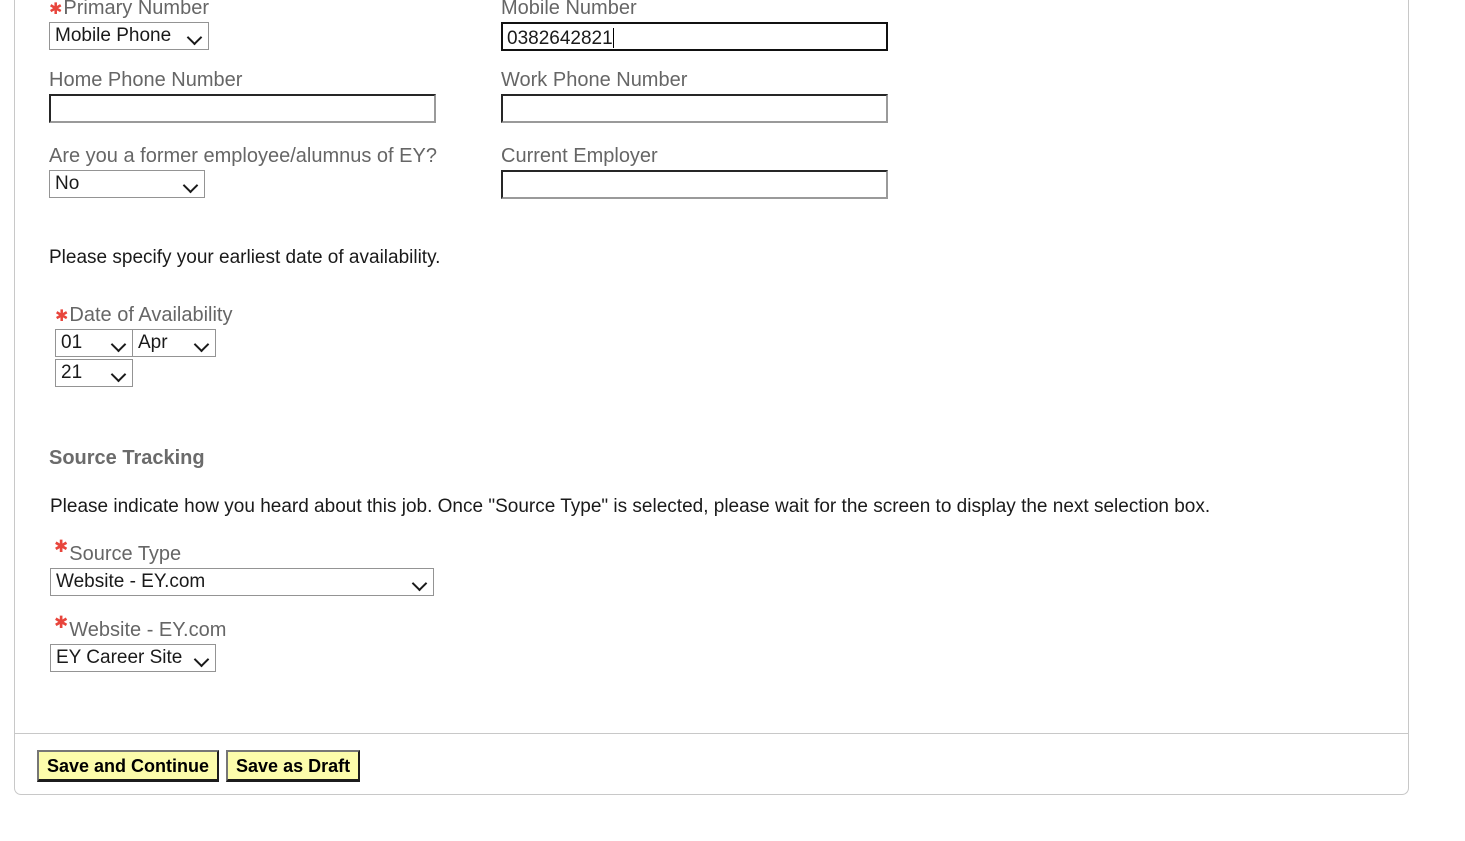  I want to click on home-phone-label: Home Phone Number, so click(242, 81).